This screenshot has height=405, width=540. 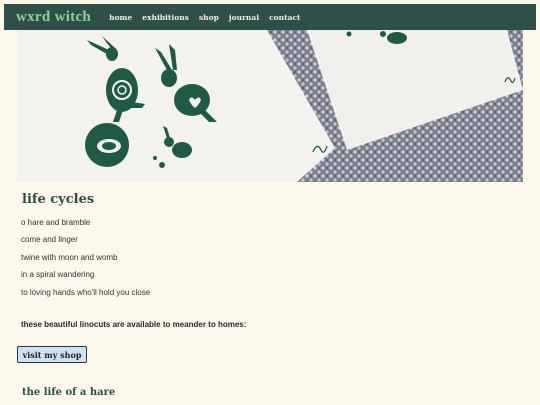 I want to click on nav-exhibitions-link: exhibitions, so click(x=165, y=17).